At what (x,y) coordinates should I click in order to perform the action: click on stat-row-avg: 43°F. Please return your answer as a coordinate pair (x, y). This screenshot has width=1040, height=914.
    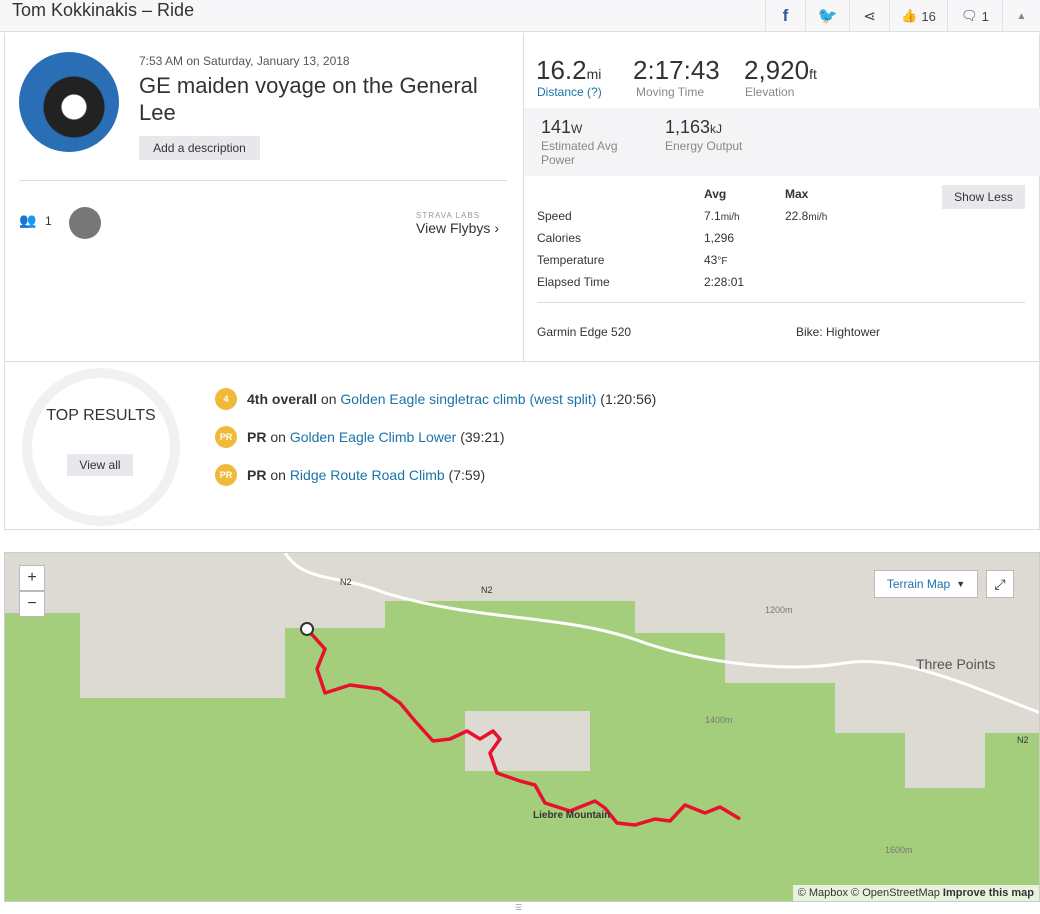
    Looking at the image, I should click on (716, 260).